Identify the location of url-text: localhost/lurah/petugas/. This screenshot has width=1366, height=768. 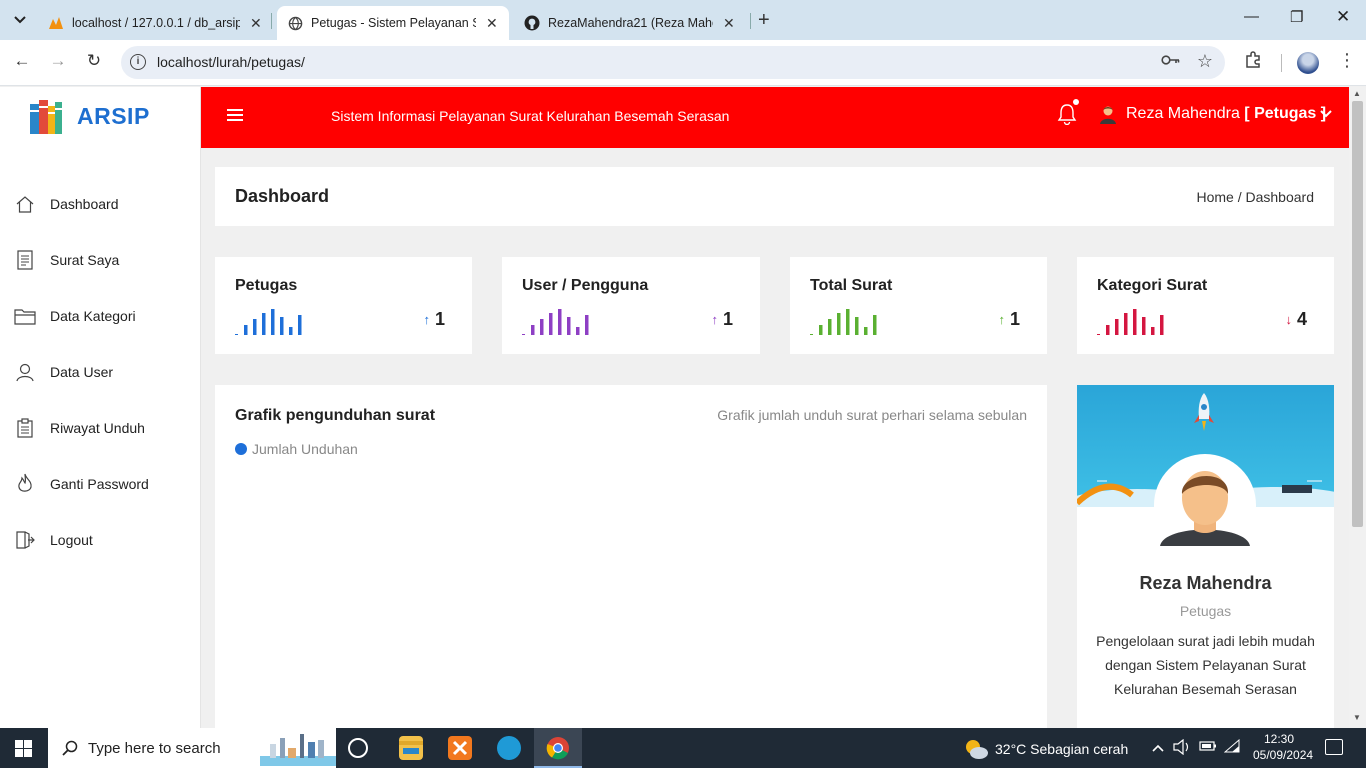
(231, 62).